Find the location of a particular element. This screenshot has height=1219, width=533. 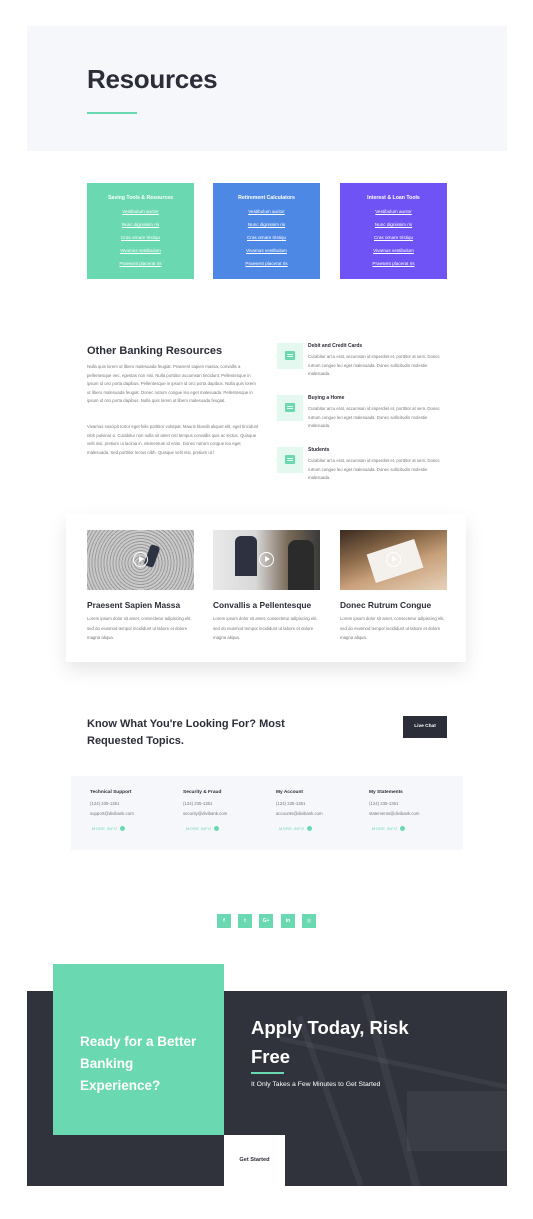

feature-title: Students is located at coordinates (319, 450).